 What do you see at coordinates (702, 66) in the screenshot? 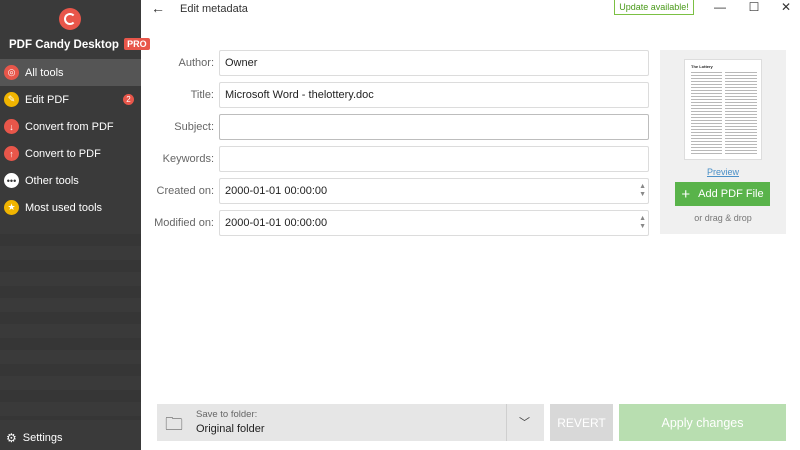
I see `thumbnail-title: The Lottery` at bounding box center [702, 66].